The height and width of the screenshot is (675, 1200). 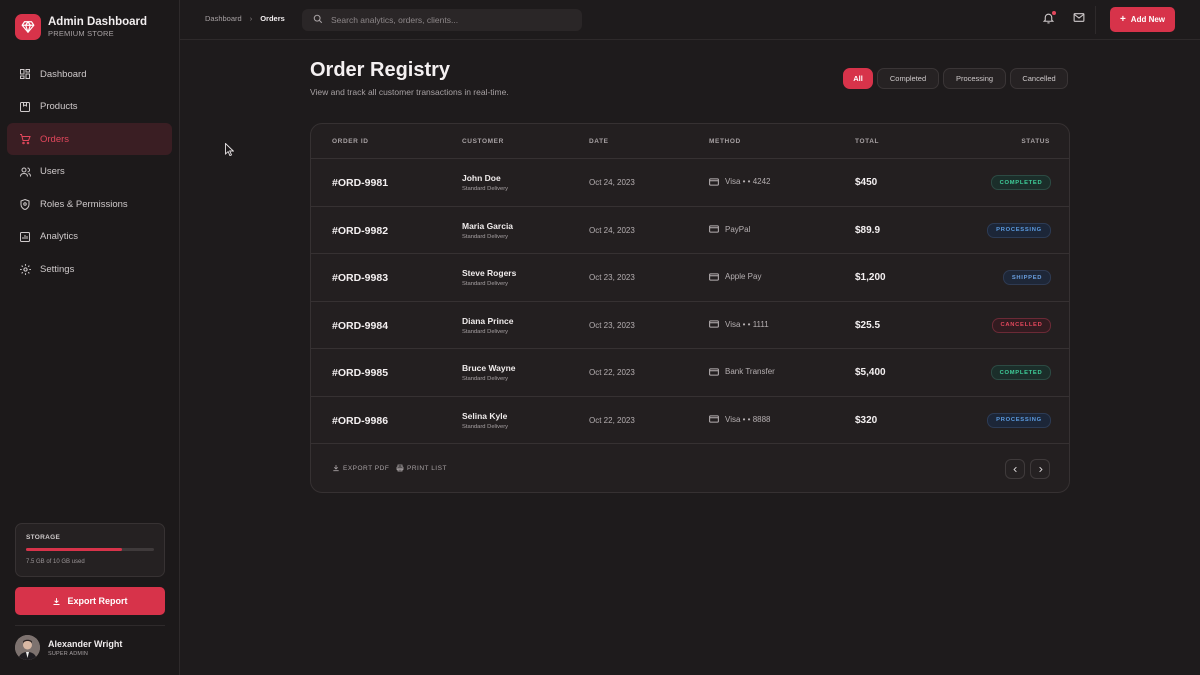 What do you see at coordinates (25, 139) in the screenshot?
I see `cart-icon` at bounding box center [25, 139].